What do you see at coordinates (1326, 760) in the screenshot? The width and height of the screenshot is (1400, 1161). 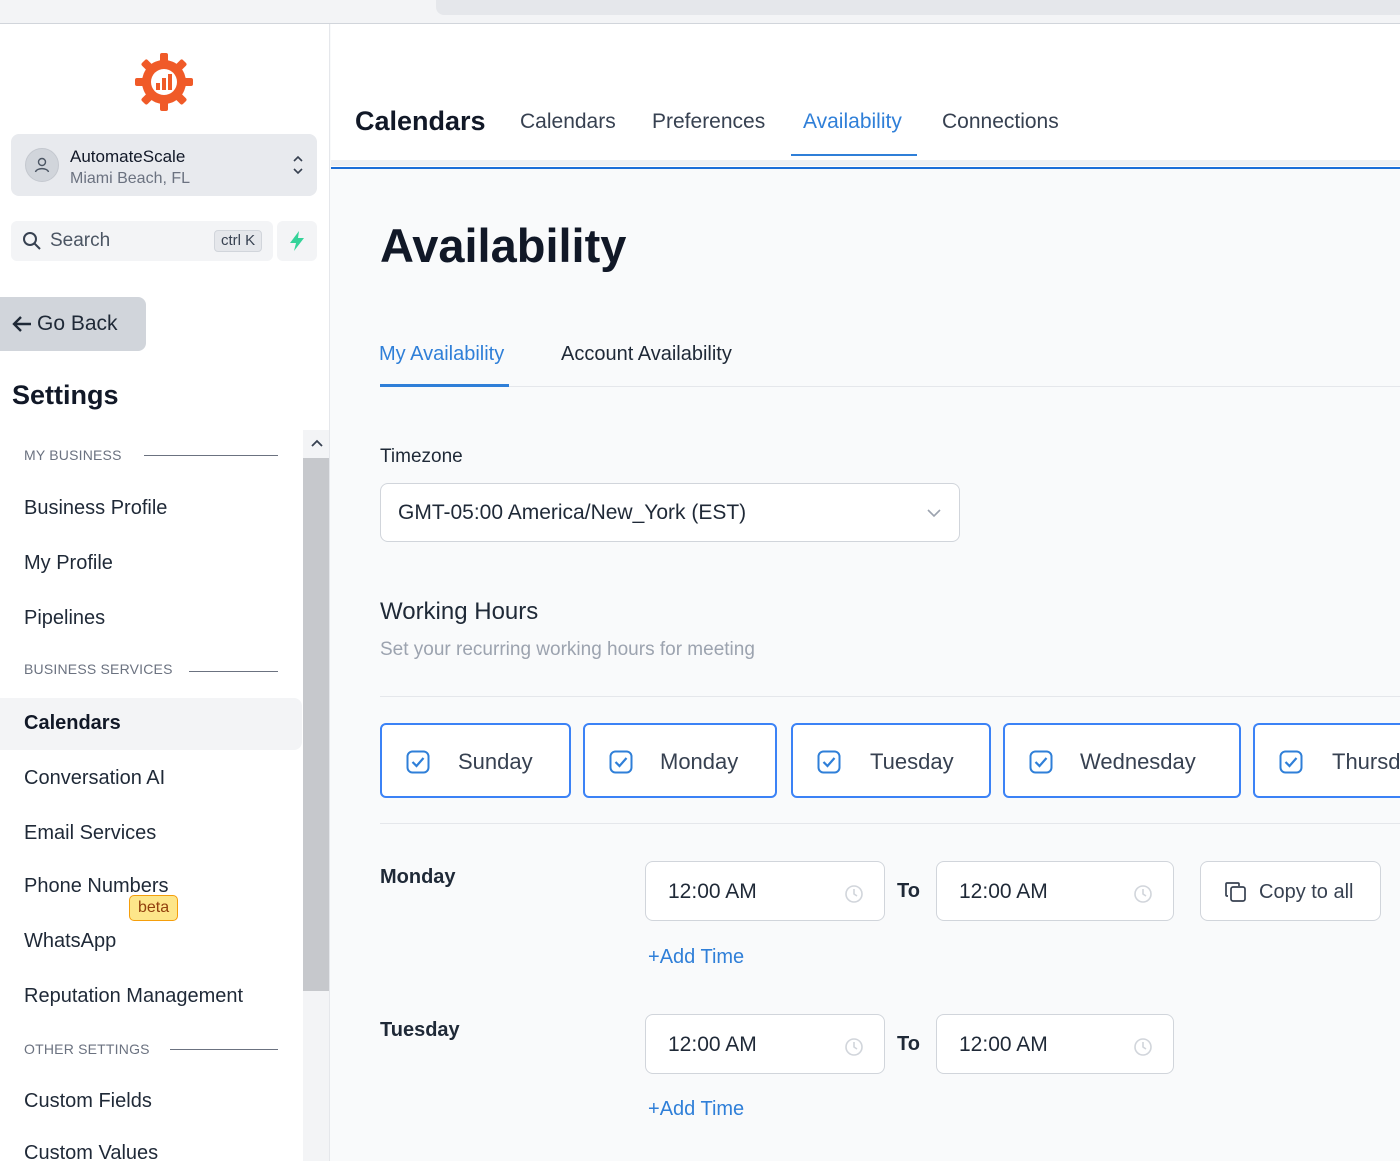 I see `day-toggle-thursday: Thursday` at bounding box center [1326, 760].